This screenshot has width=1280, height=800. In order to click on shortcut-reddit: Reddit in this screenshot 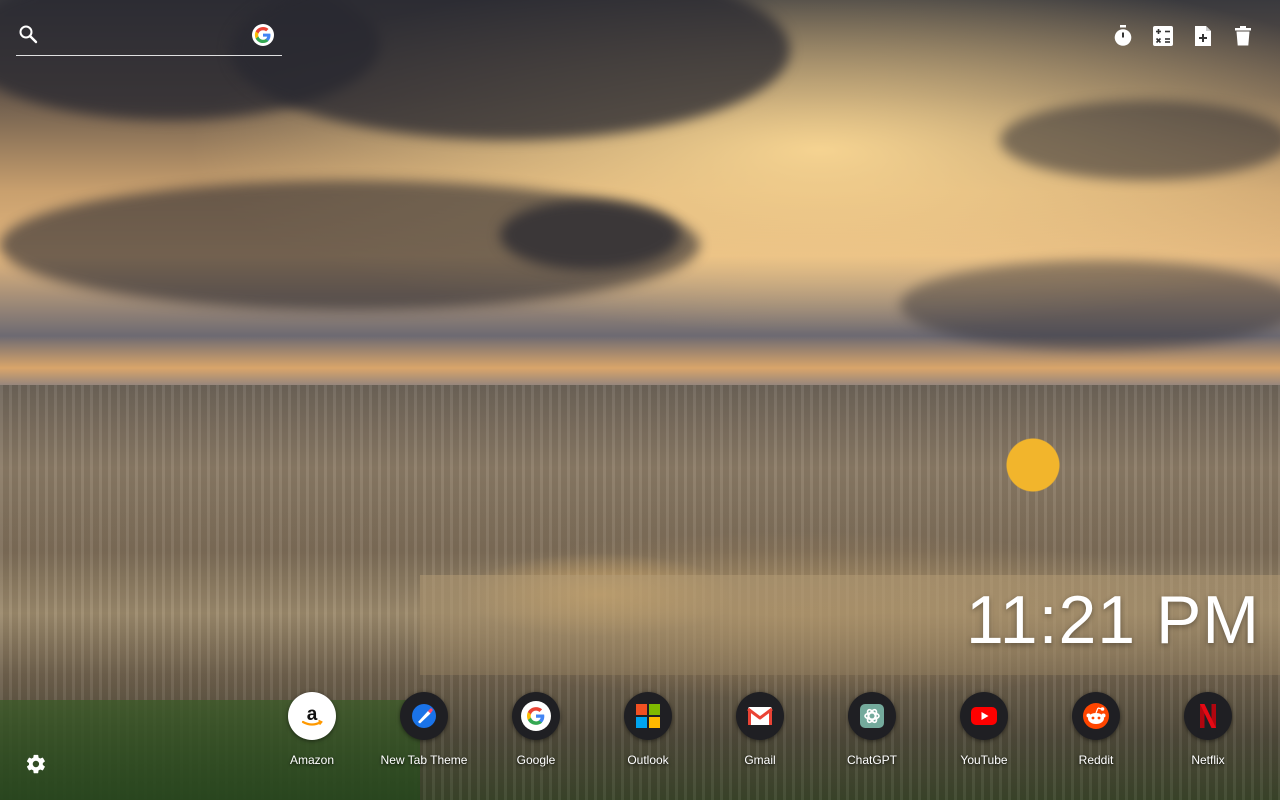, I will do `click(1096, 729)`.